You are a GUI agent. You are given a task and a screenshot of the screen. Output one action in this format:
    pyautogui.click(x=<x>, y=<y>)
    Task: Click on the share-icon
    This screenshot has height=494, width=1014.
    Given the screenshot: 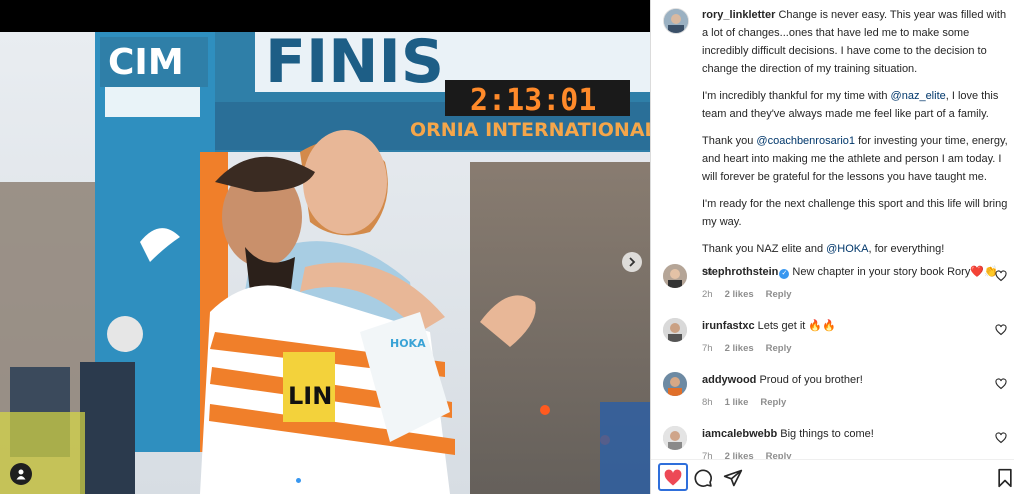 What is the action you would take?
    pyautogui.click(x=733, y=478)
    